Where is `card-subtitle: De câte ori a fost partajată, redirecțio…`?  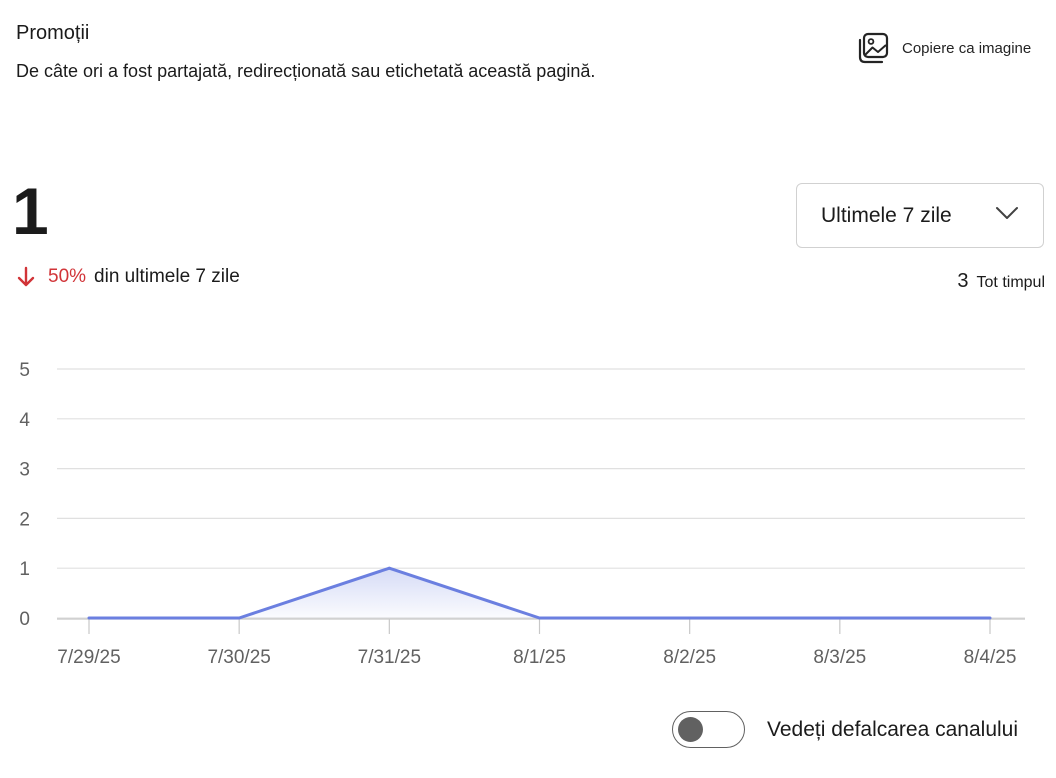
card-subtitle: De câte ori a fost partajată, redirecțio… is located at coordinates (306, 71).